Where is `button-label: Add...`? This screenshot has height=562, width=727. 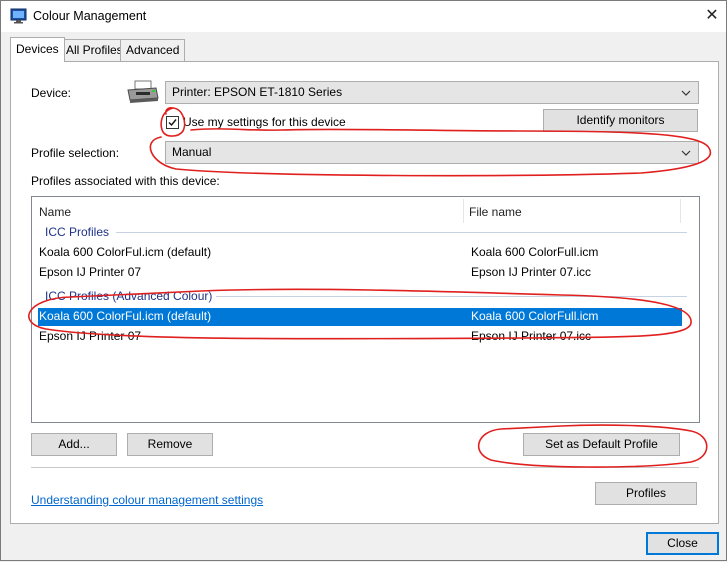 button-label: Add... is located at coordinates (74, 444).